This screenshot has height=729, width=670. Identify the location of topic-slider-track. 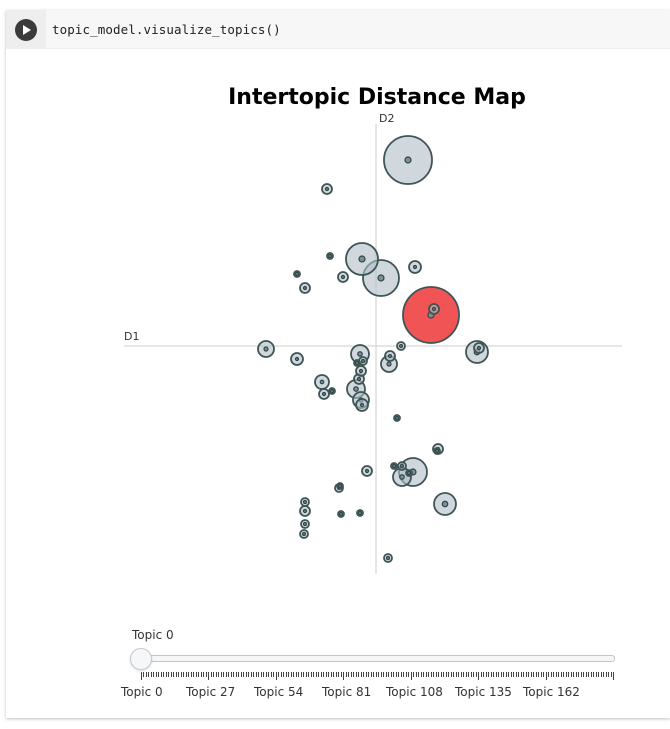
(378, 658).